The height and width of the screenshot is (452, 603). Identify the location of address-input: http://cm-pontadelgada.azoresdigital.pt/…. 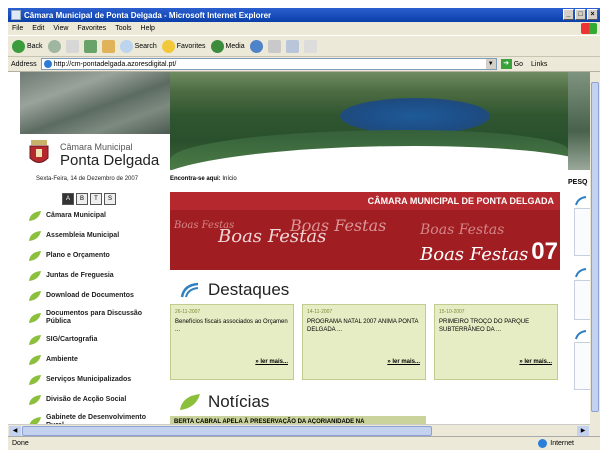
(268, 64).